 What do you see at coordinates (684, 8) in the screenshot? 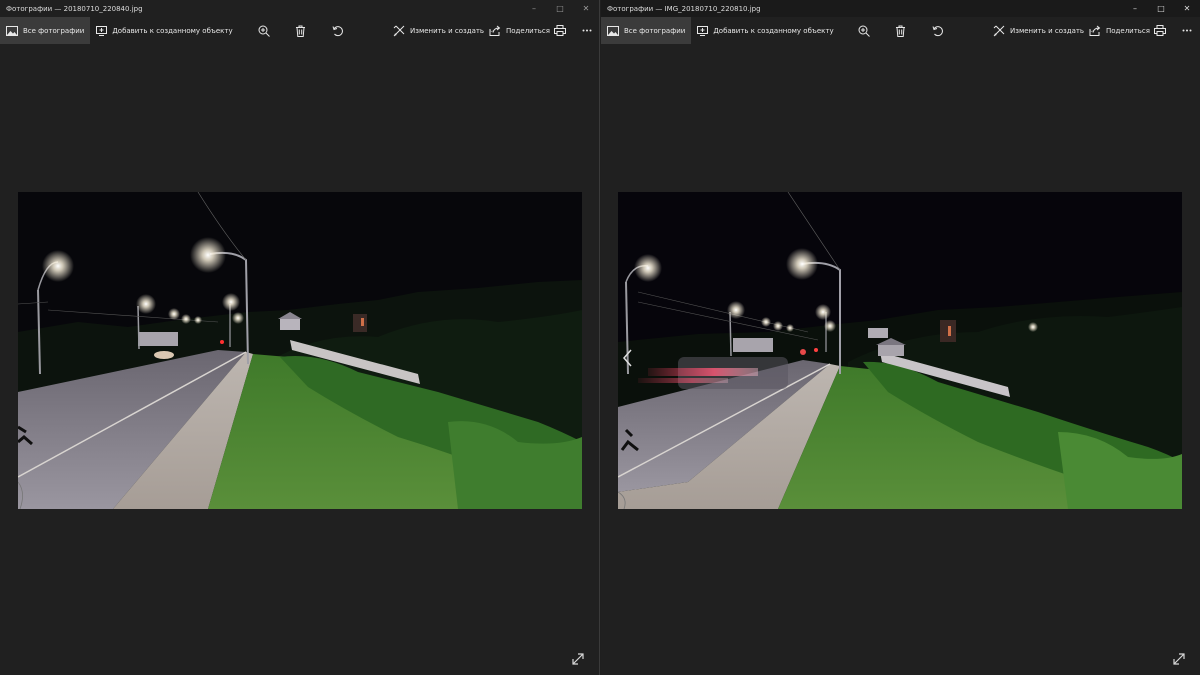
I see `window-title: Фотографии — IMG_20180710_220810.jpg` at bounding box center [684, 8].